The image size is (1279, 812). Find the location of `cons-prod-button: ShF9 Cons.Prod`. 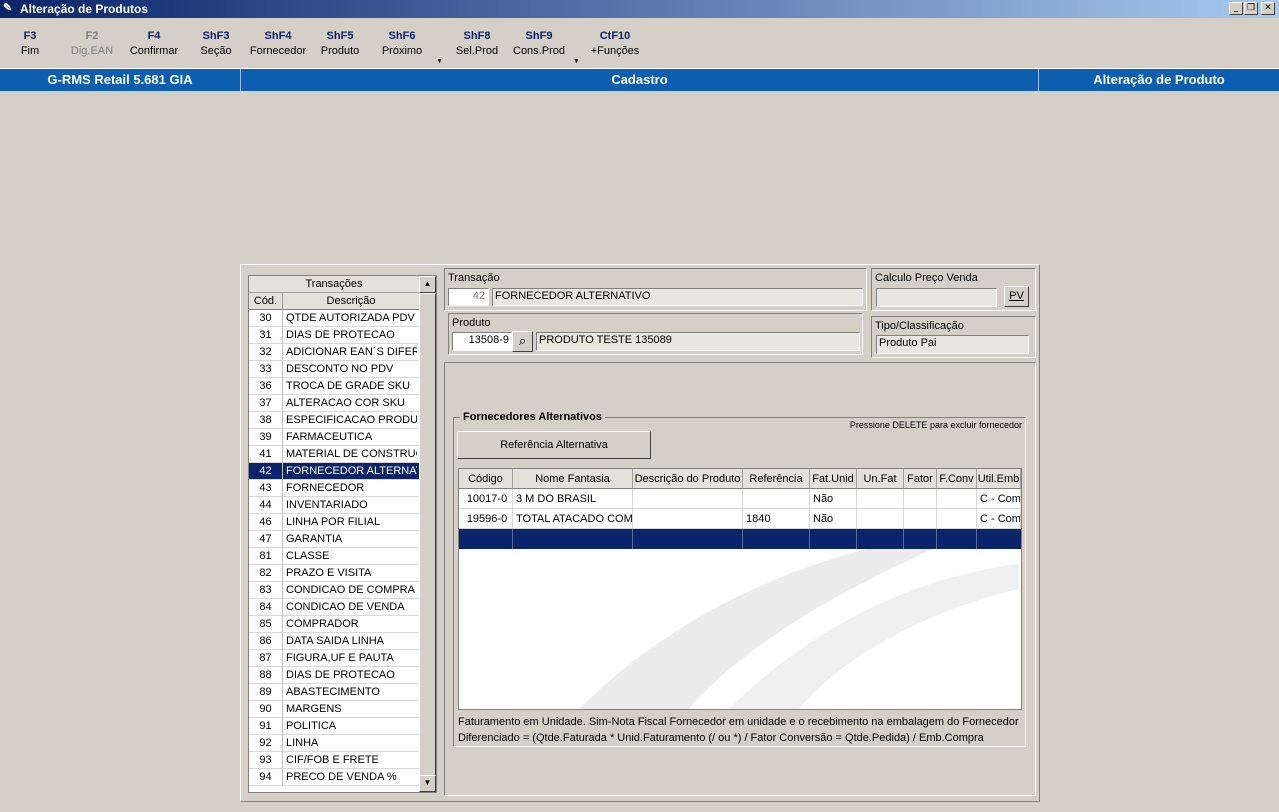

cons-prod-button: ShF9 Cons.Prod is located at coordinates (539, 43).